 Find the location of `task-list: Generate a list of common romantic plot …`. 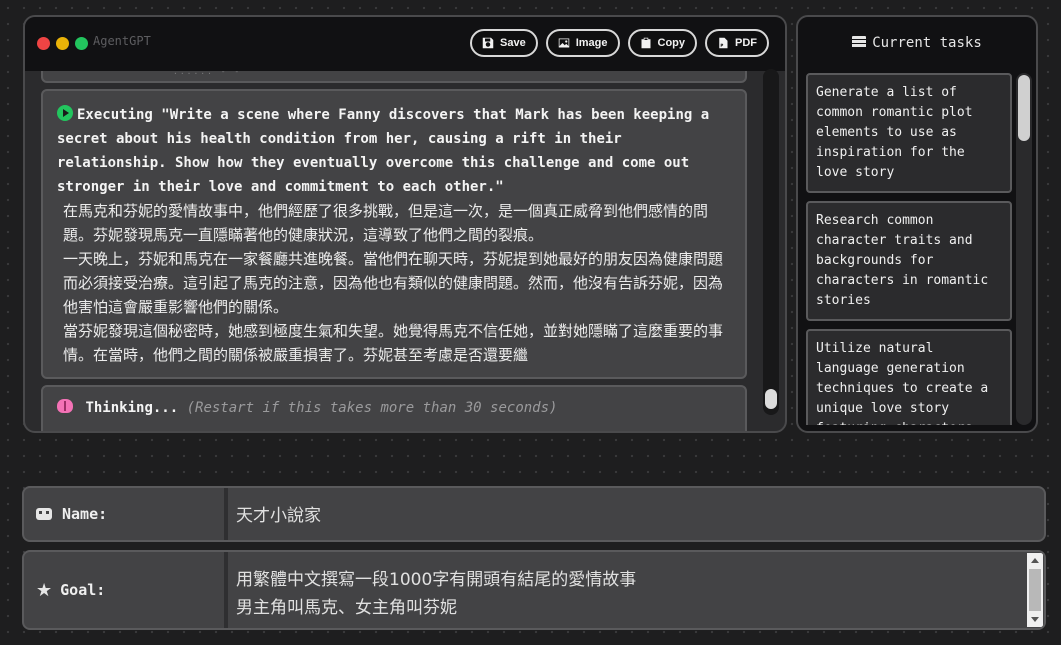

task-list: Generate a list of common romantic plot … is located at coordinates (910, 249).